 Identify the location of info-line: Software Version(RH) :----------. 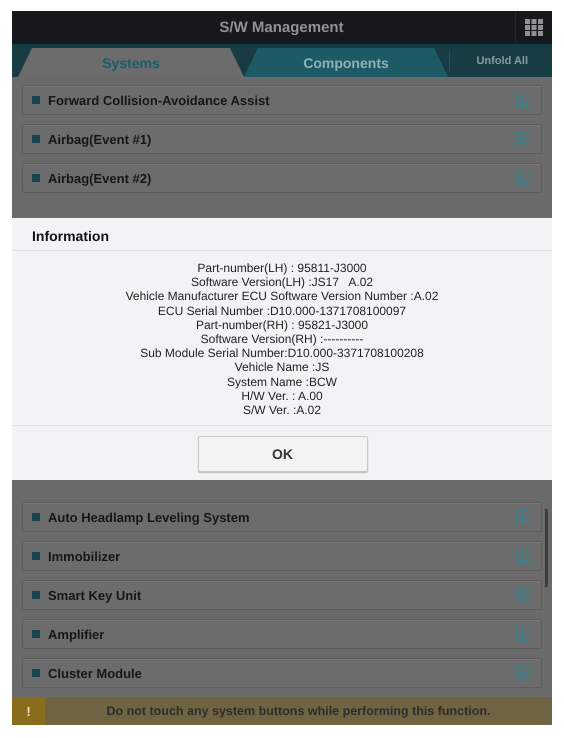
(282, 339).